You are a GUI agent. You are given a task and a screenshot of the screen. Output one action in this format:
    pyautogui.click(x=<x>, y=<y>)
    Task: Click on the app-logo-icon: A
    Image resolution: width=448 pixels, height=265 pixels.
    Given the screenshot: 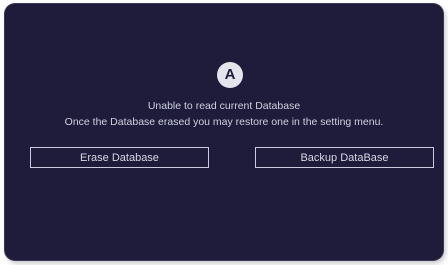 What is the action you would take?
    pyautogui.click(x=230, y=75)
    